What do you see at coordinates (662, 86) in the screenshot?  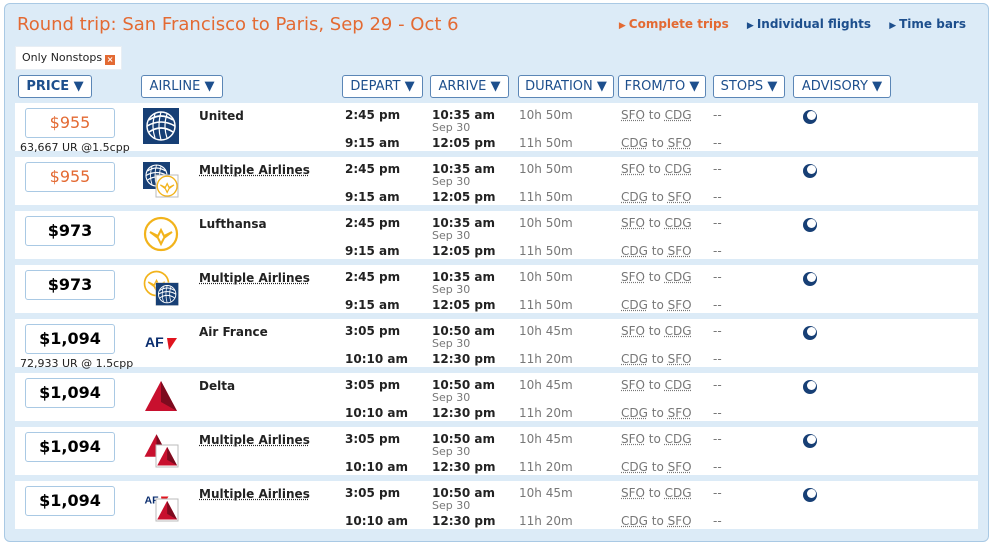 I see `sort-fromto-button: FROM/TO ▼` at bounding box center [662, 86].